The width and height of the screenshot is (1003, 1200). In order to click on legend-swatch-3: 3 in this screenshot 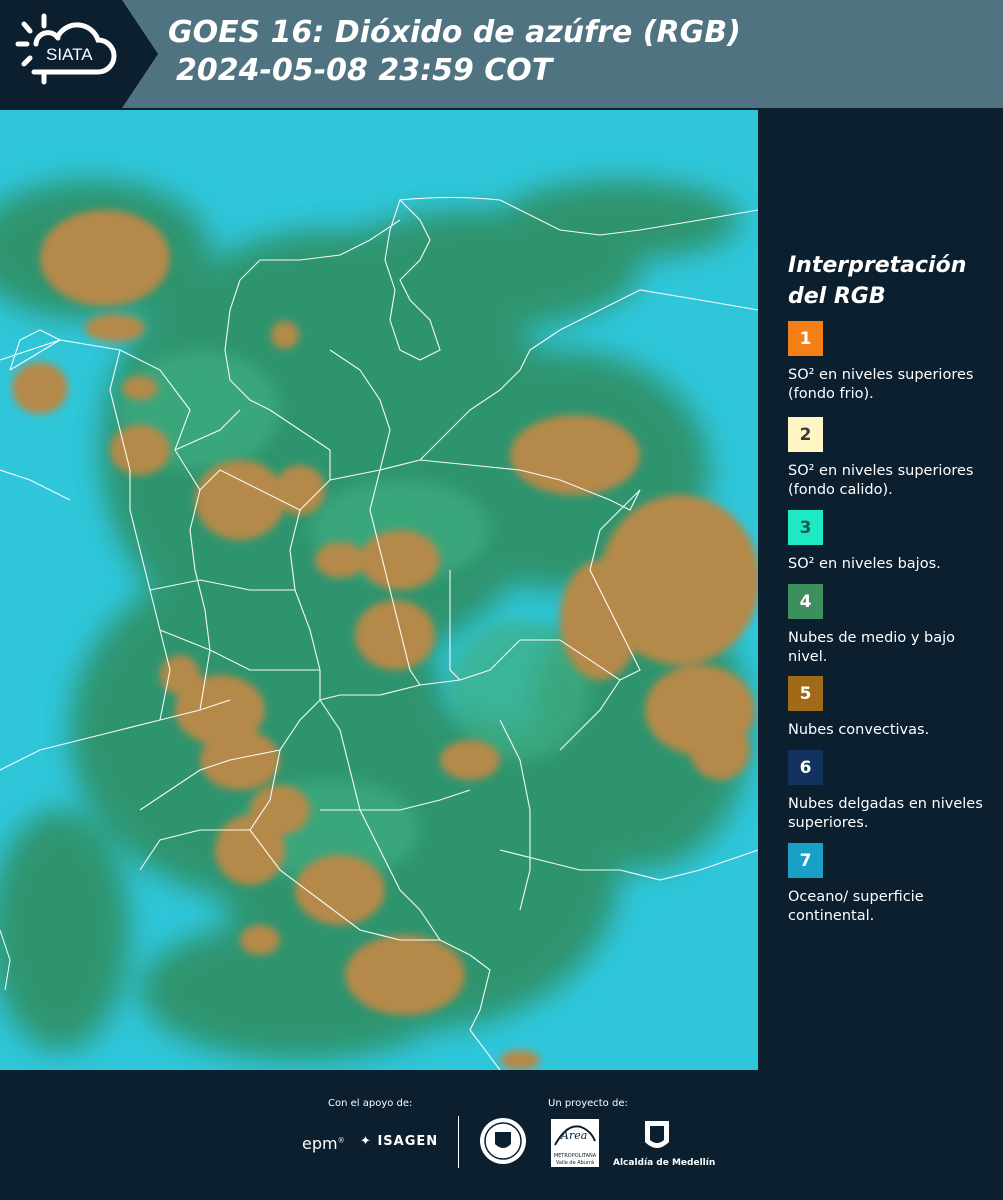, I will do `click(805, 527)`.